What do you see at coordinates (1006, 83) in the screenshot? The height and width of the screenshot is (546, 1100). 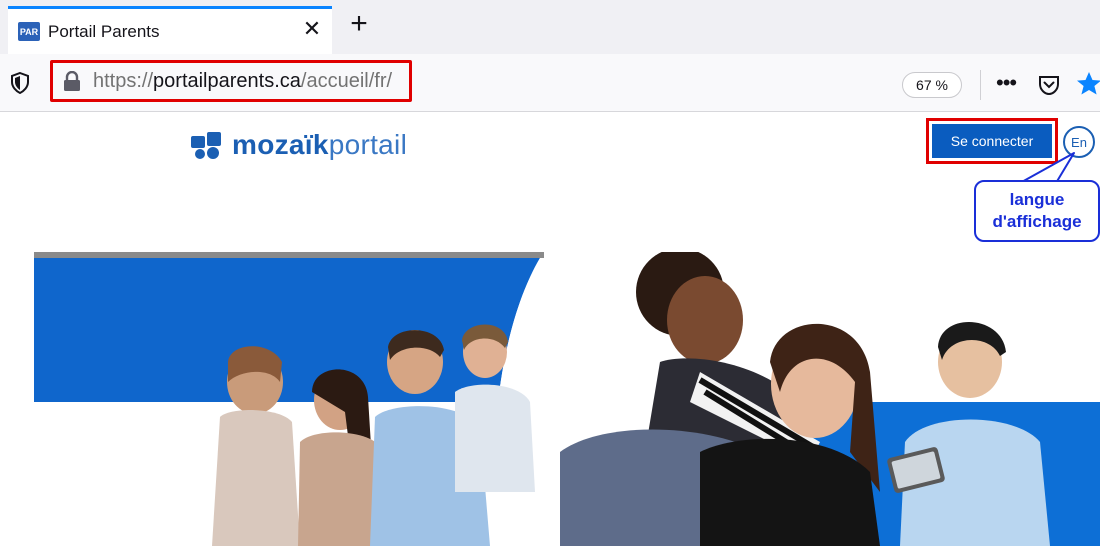 I see `more-icon: •••` at bounding box center [1006, 83].